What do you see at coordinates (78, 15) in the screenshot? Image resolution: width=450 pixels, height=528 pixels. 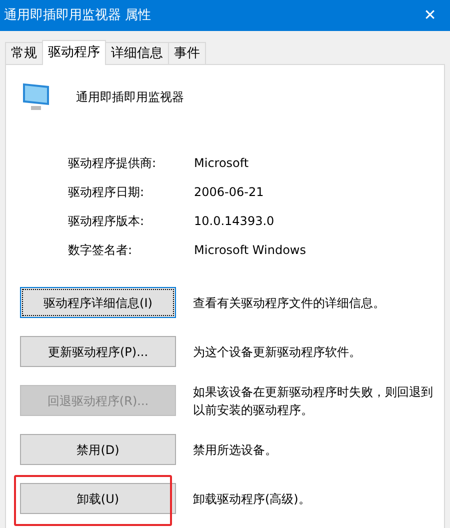 I see `window-title: 通用即插即用监视器 属性` at bounding box center [78, 15].